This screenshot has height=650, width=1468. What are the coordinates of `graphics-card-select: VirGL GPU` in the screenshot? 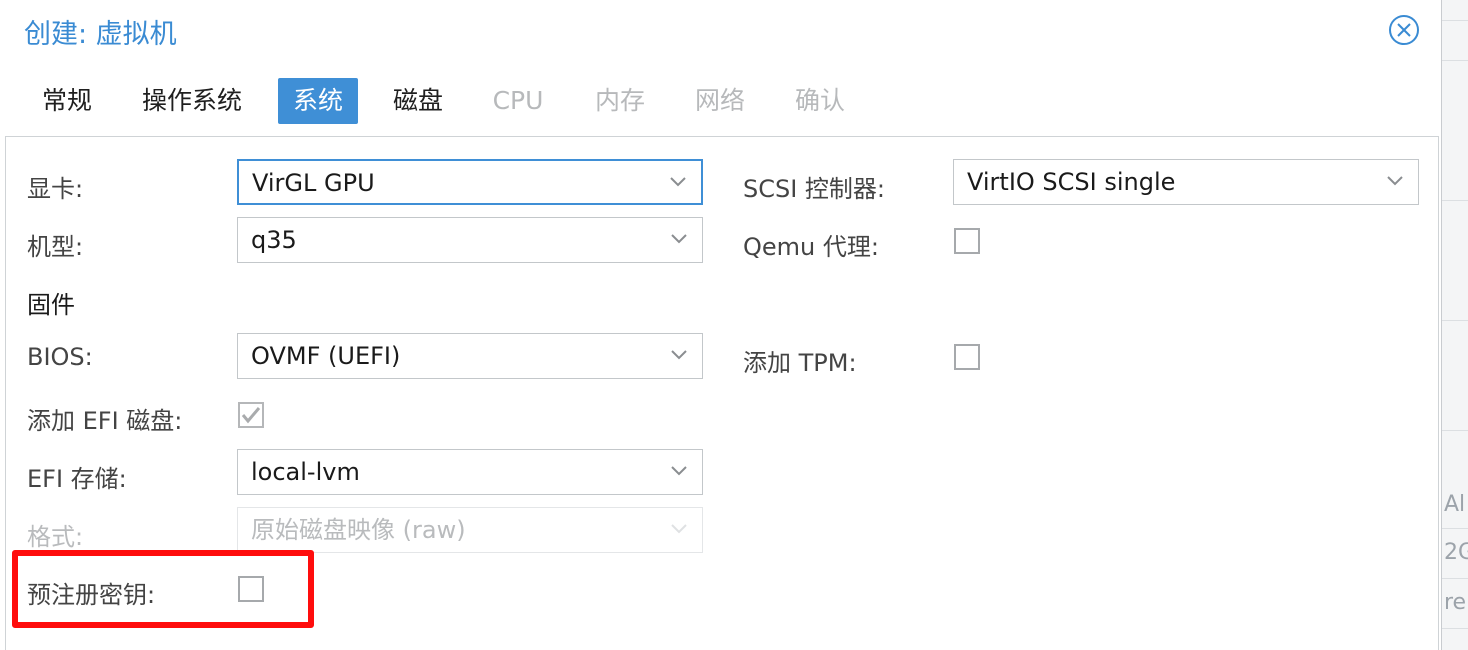 It's located at (470, 182).